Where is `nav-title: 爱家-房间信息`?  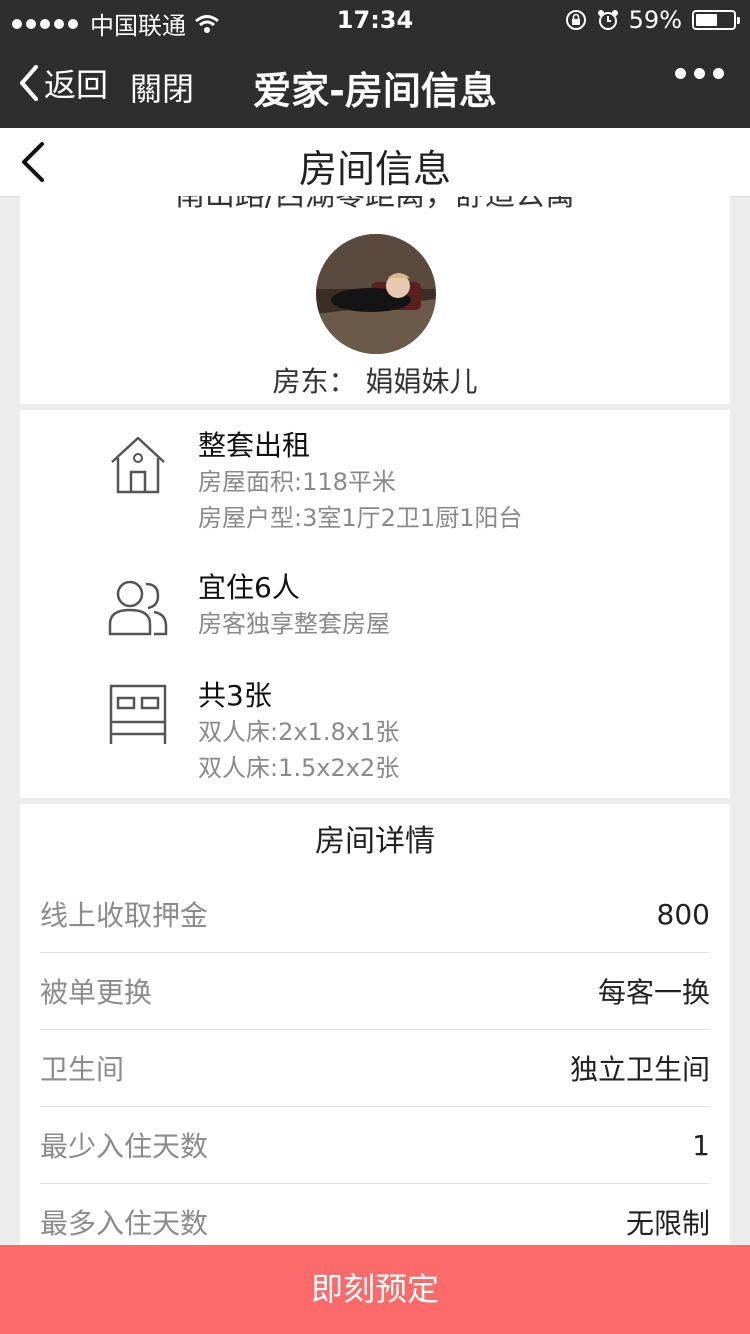
nav-title: 爱家-房间信息 is located at coordinates (375, 91).